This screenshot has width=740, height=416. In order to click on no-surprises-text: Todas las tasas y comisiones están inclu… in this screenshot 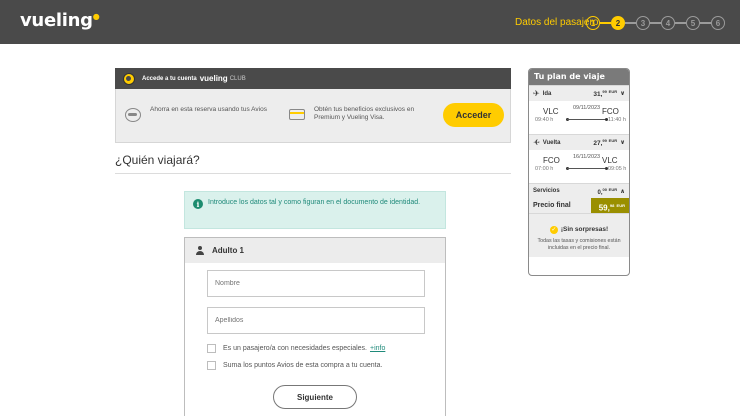, I will do `click(579, 244)`.